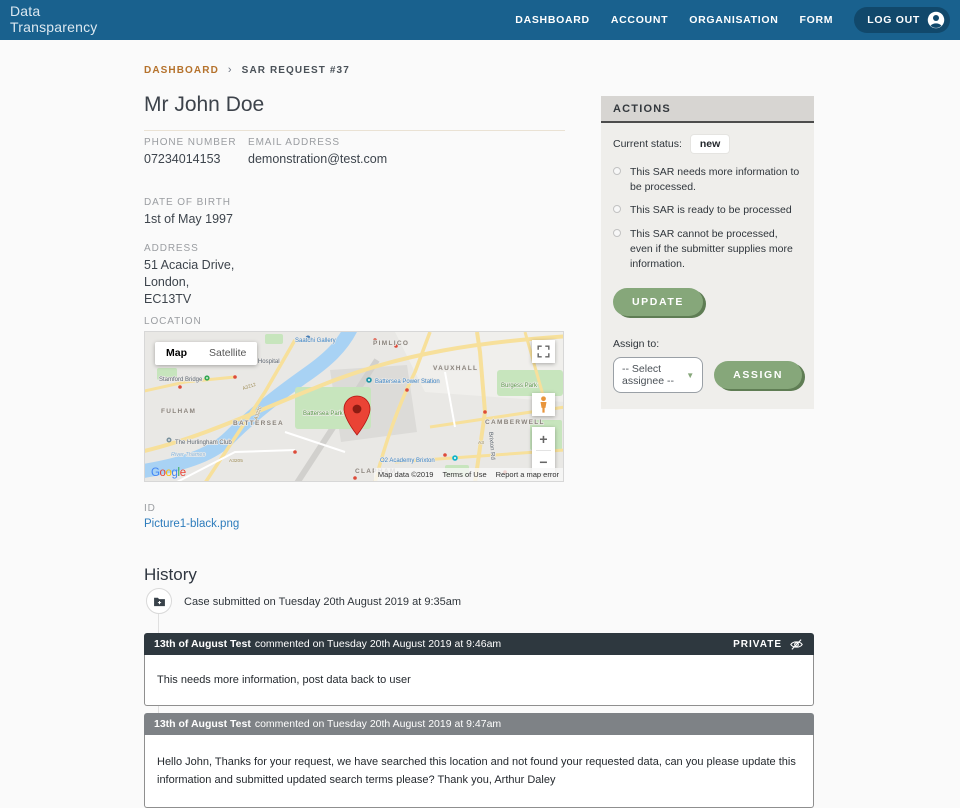 This screenshot has width=960, height=808. Describe the element at coordinates (639, 20) in the screenshot. I see `nav-account: ACCOUNT` at that location.